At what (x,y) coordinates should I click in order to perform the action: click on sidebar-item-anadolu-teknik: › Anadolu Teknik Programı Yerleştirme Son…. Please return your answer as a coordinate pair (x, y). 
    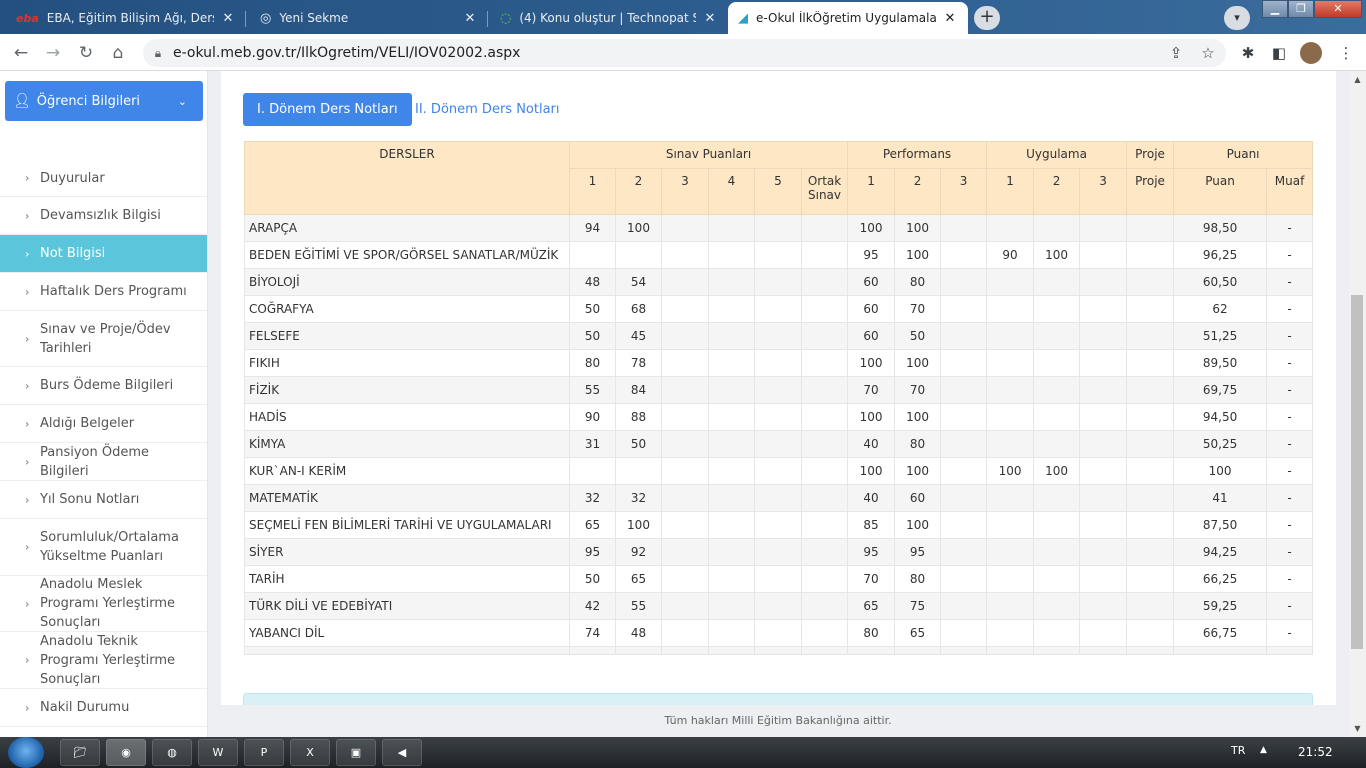
    Looking at the image, I should click on (103, 660).